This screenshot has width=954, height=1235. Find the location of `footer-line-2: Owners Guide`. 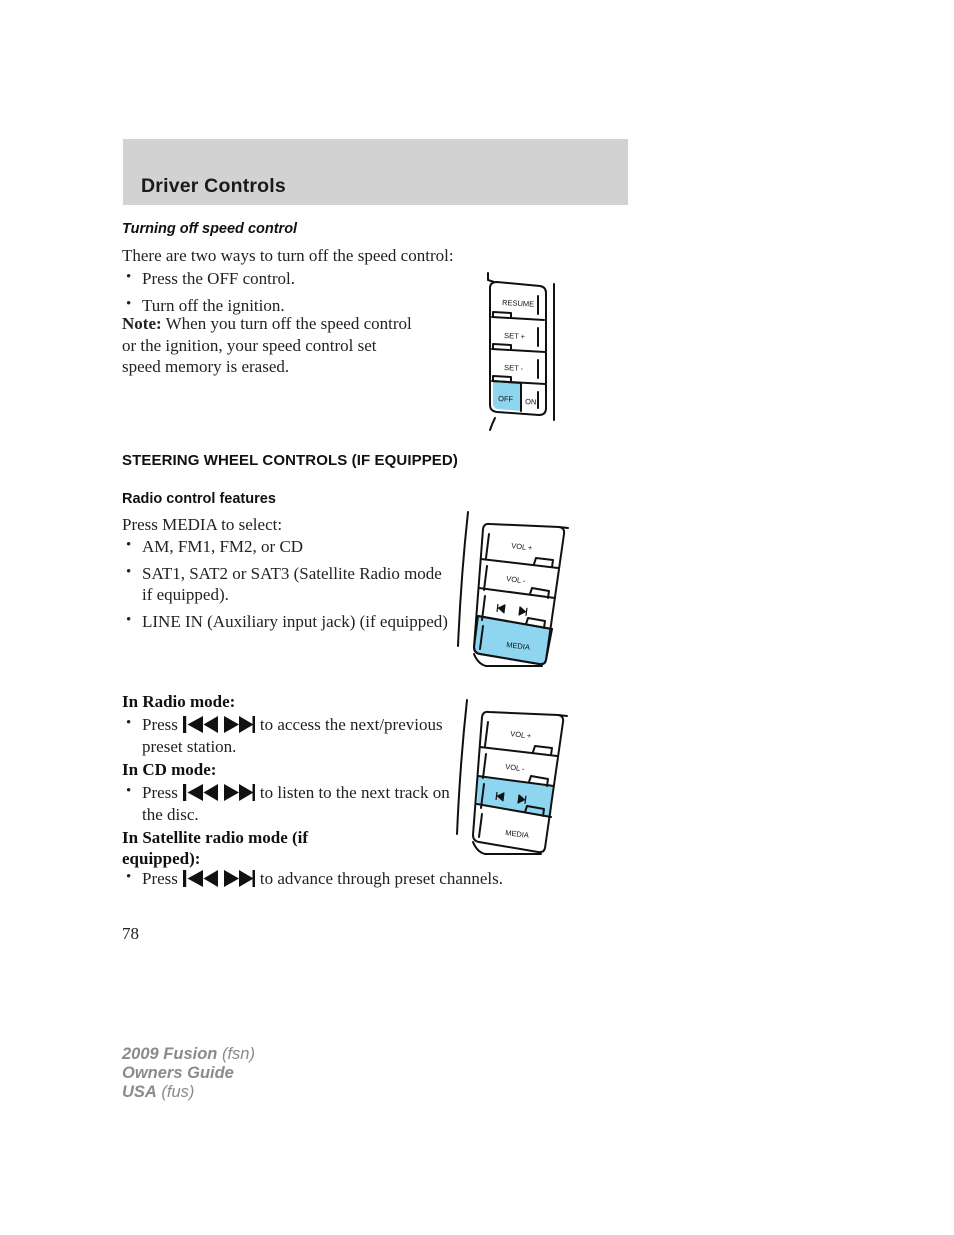

footer-line-2: Owners Guide is located at coordinates (188, 1073).